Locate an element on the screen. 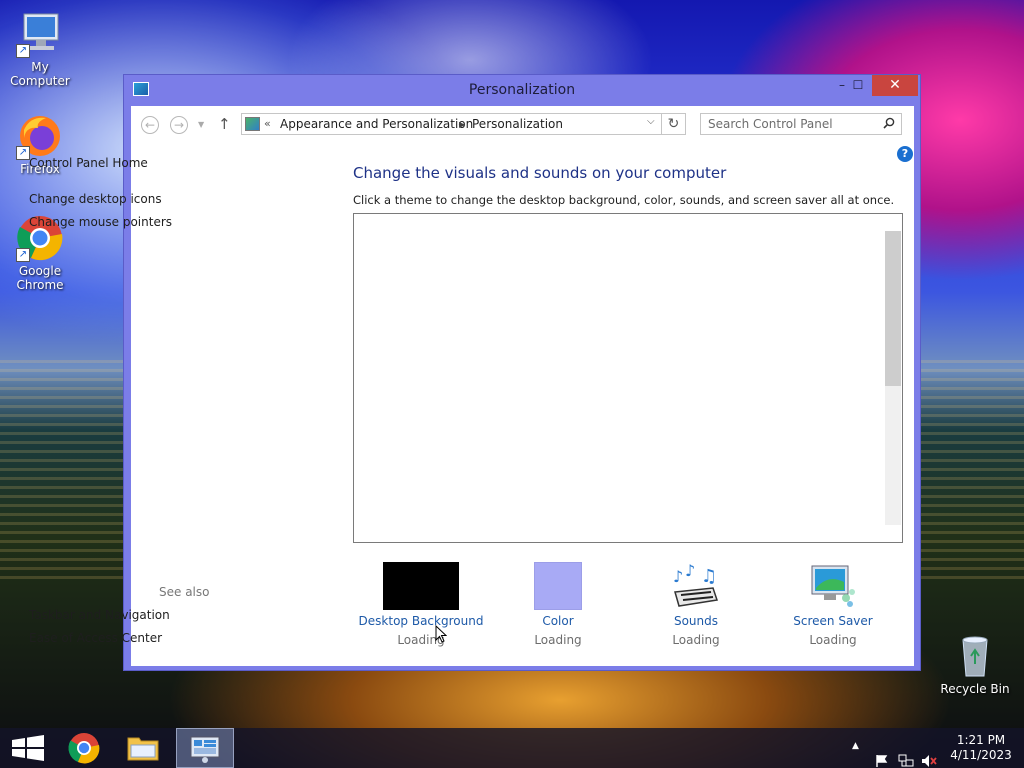 This screenshot has width=1024, height=768. sounds-label: Sounds is located at coordinates (696, 621).